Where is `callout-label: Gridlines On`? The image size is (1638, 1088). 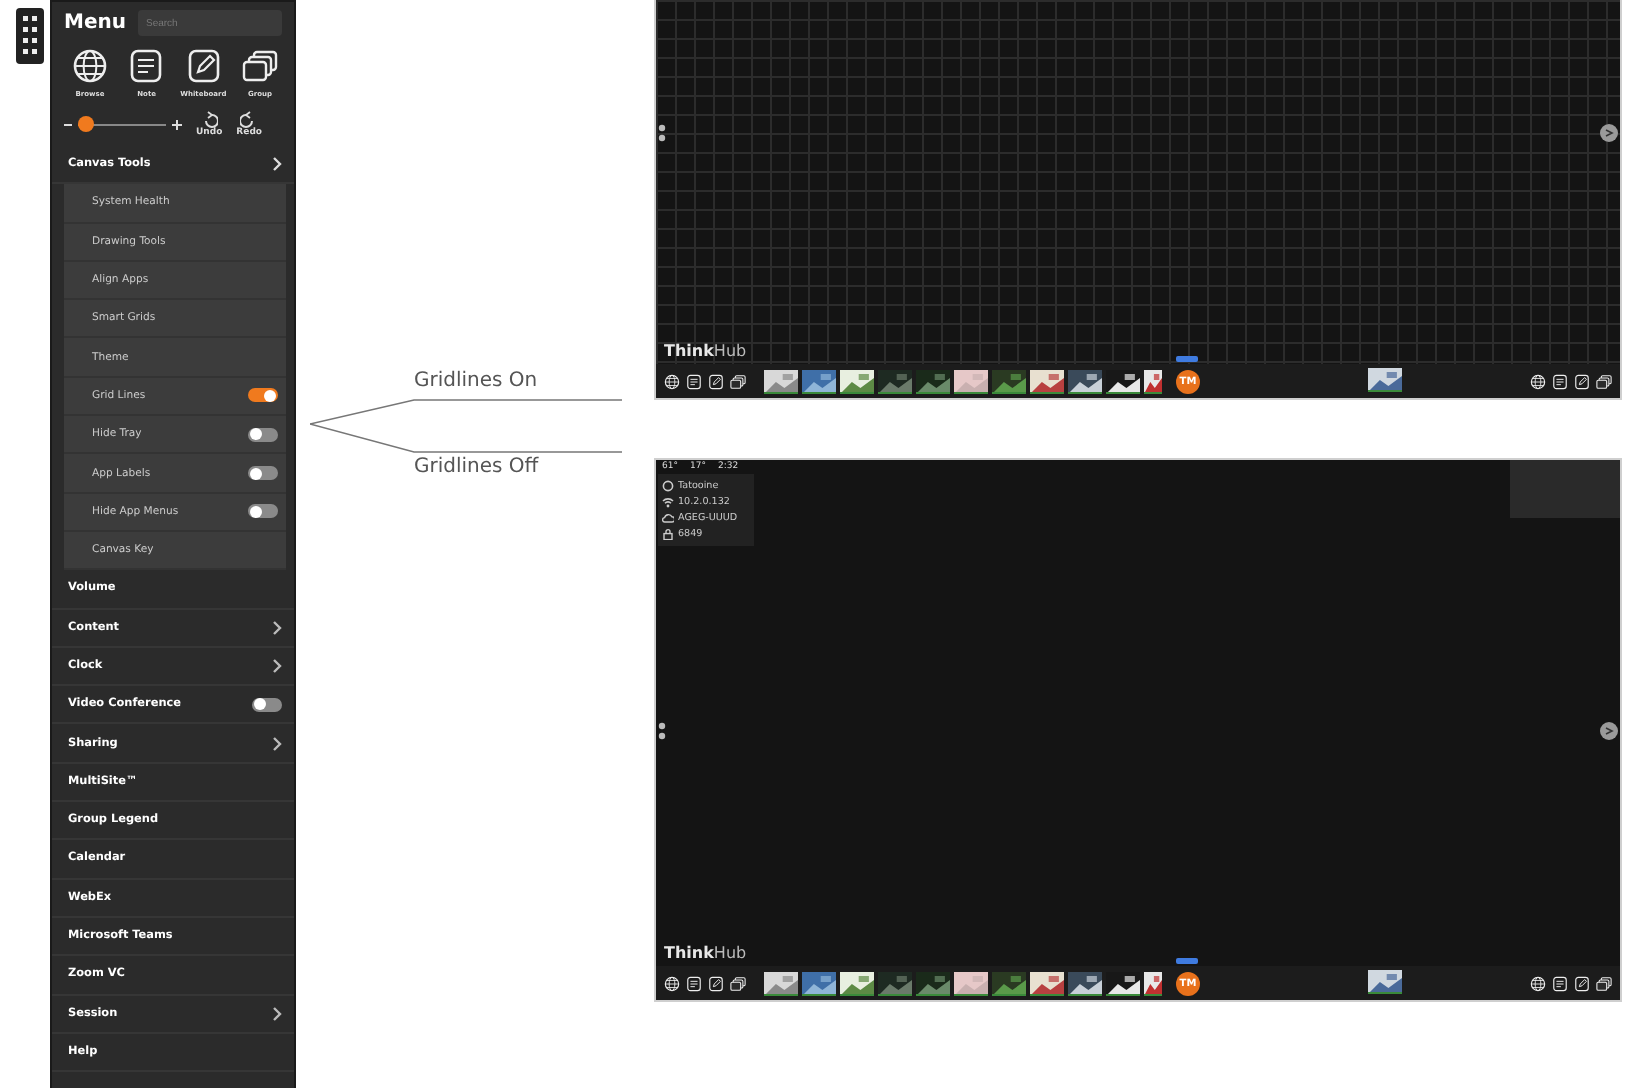 callout-label: Gridlines On is located at coordinates (476, 381).